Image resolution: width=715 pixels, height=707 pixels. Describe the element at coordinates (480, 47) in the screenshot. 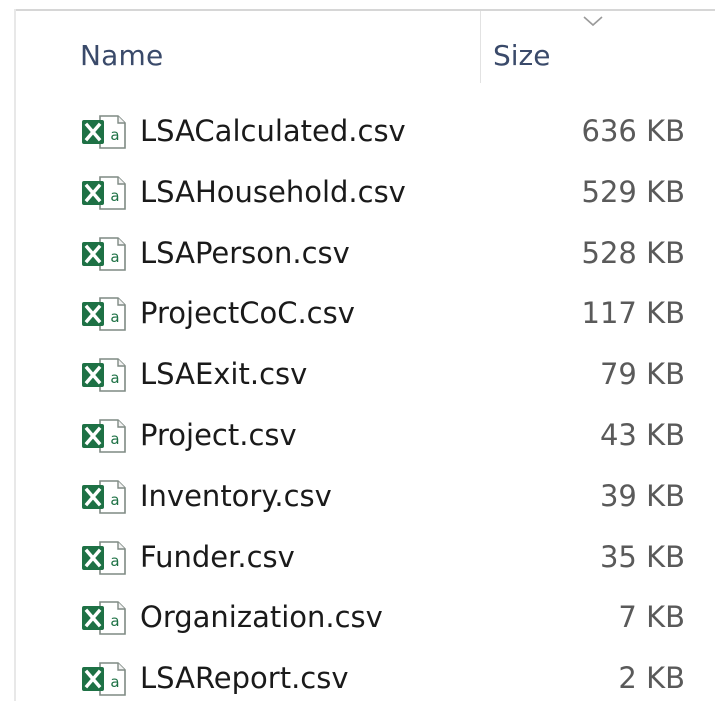

I see `column-divider` at that location.